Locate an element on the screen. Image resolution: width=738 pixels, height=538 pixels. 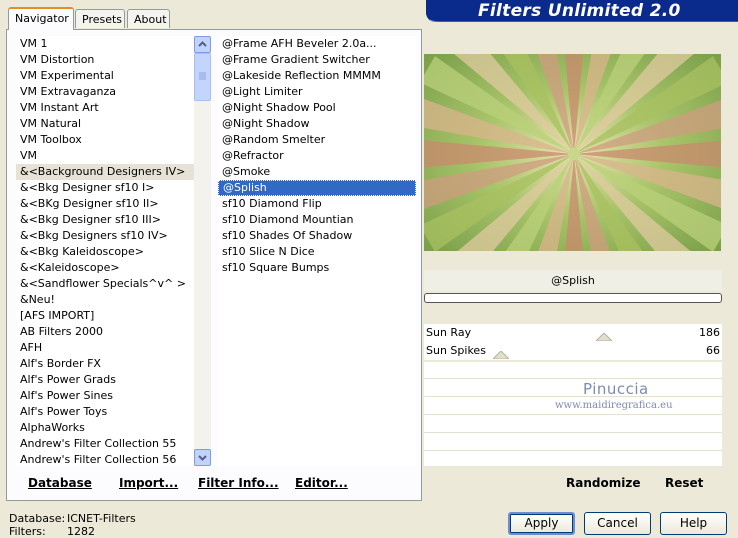
slider-sun-ray: Sun Ray 186 is located at coordinates (573, 333).